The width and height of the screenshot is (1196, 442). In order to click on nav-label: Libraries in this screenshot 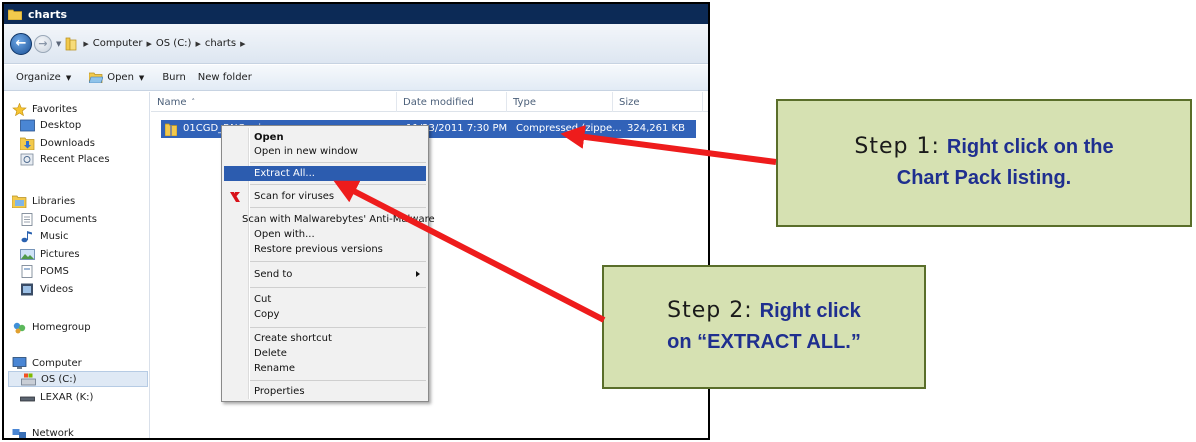, I will do `click(54, 201)`.